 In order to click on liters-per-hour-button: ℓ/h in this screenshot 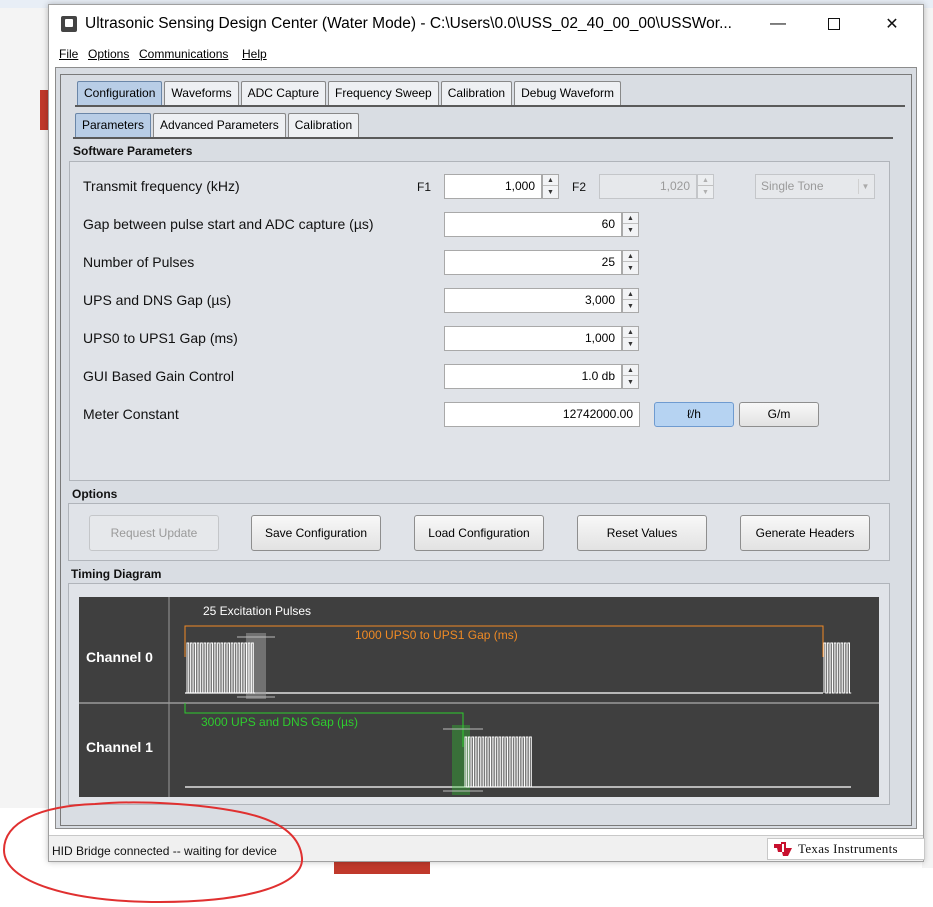, I will do `click(694, 414)`.